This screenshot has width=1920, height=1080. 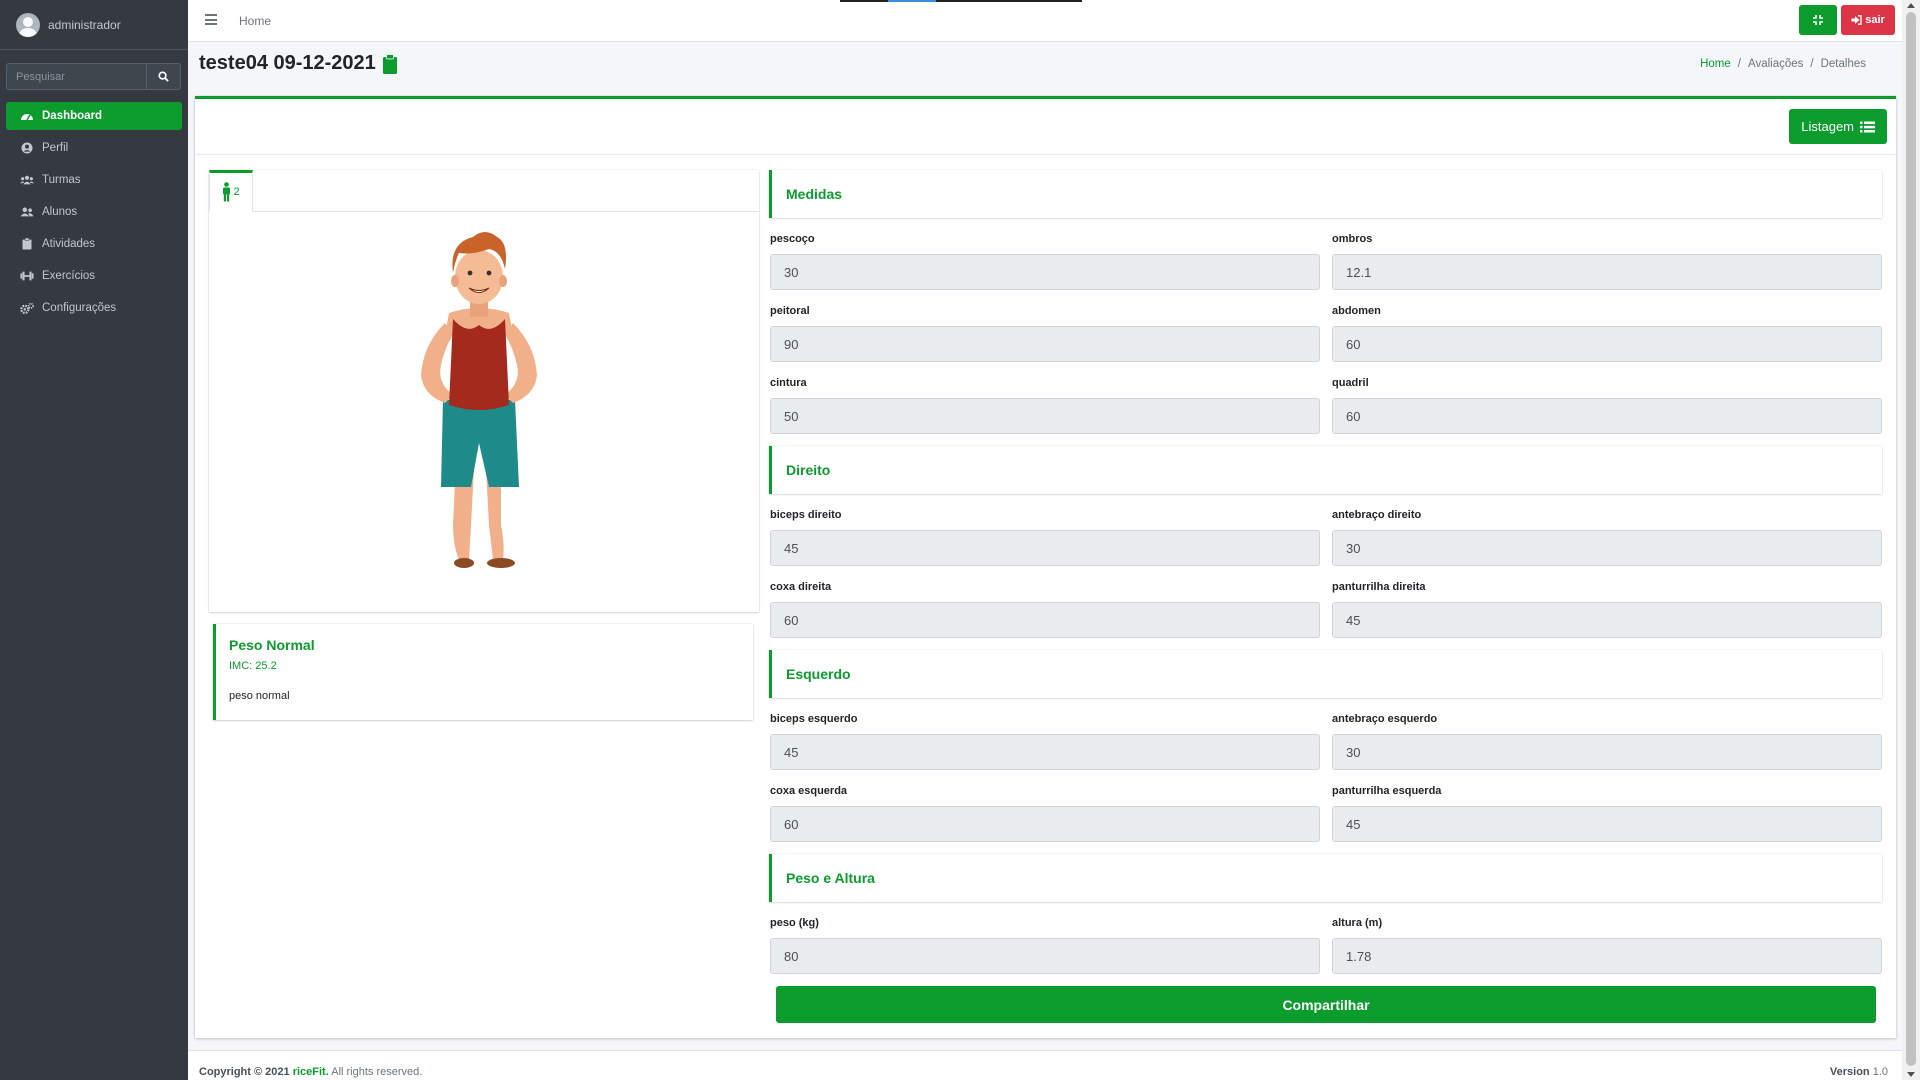 I want to click on field-peso: 80, so click(x=1045, y=956).